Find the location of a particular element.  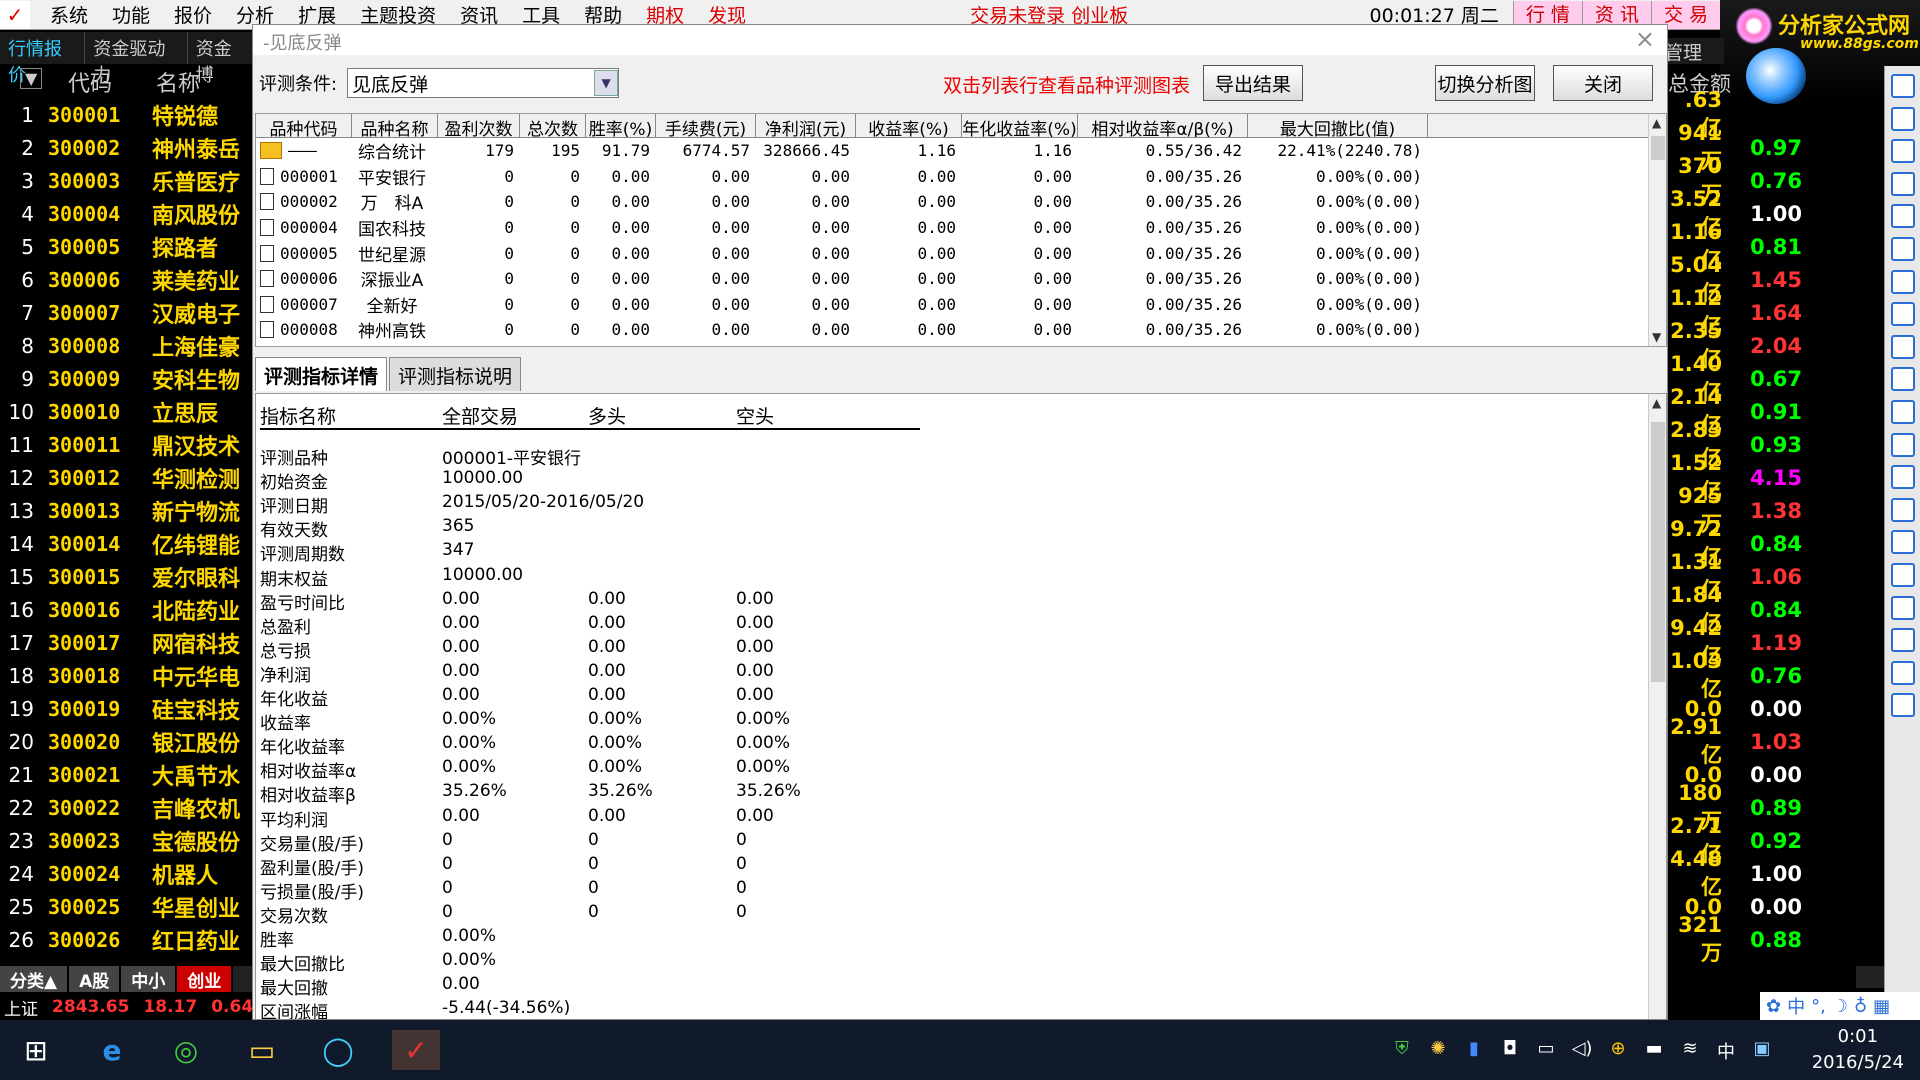

horizontal-scroll-arrow is located at coordinates (1870, 977).